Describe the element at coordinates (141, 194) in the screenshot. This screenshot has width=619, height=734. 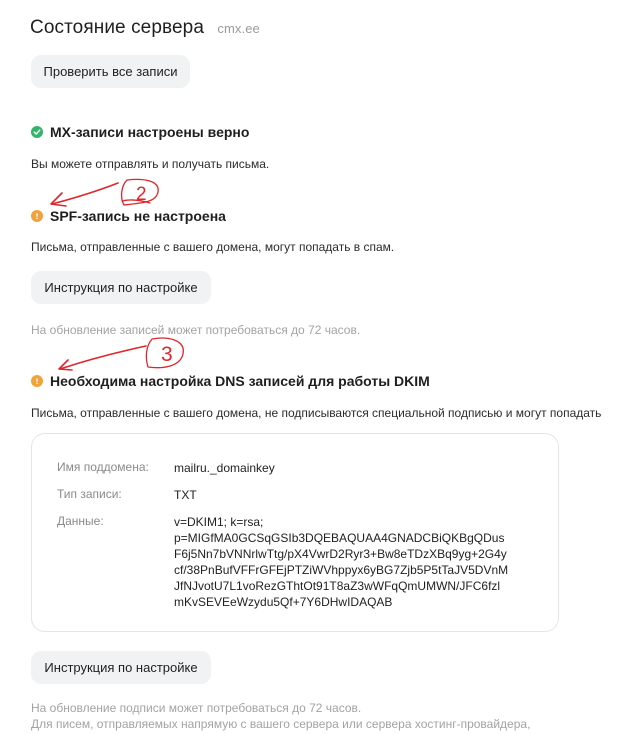
I see `annotation-number-2: 2` at that location.